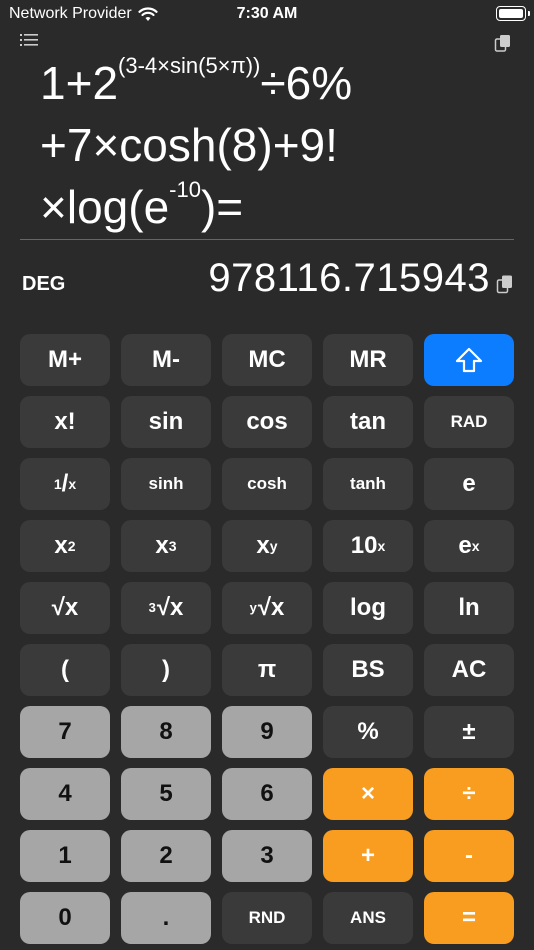  I want to click on plus-minus-button: ±, so click(469, 732).